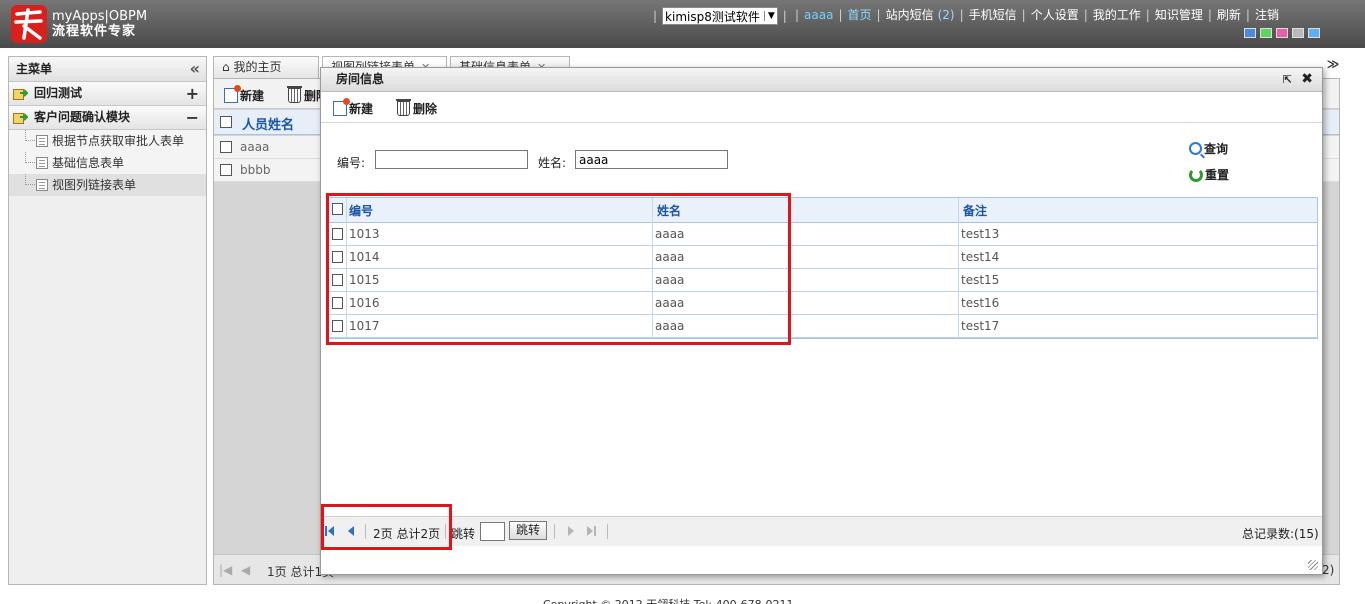 The width and height of the screenshot is (1365, 604). What do you see at coordinates (552, 163) in the screenshot?
I see `name-label: 姓名:` at bounding box center [552, 163].